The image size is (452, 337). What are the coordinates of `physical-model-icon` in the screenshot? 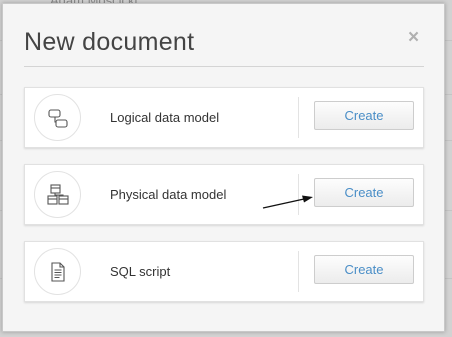 It's located at (57, 194).